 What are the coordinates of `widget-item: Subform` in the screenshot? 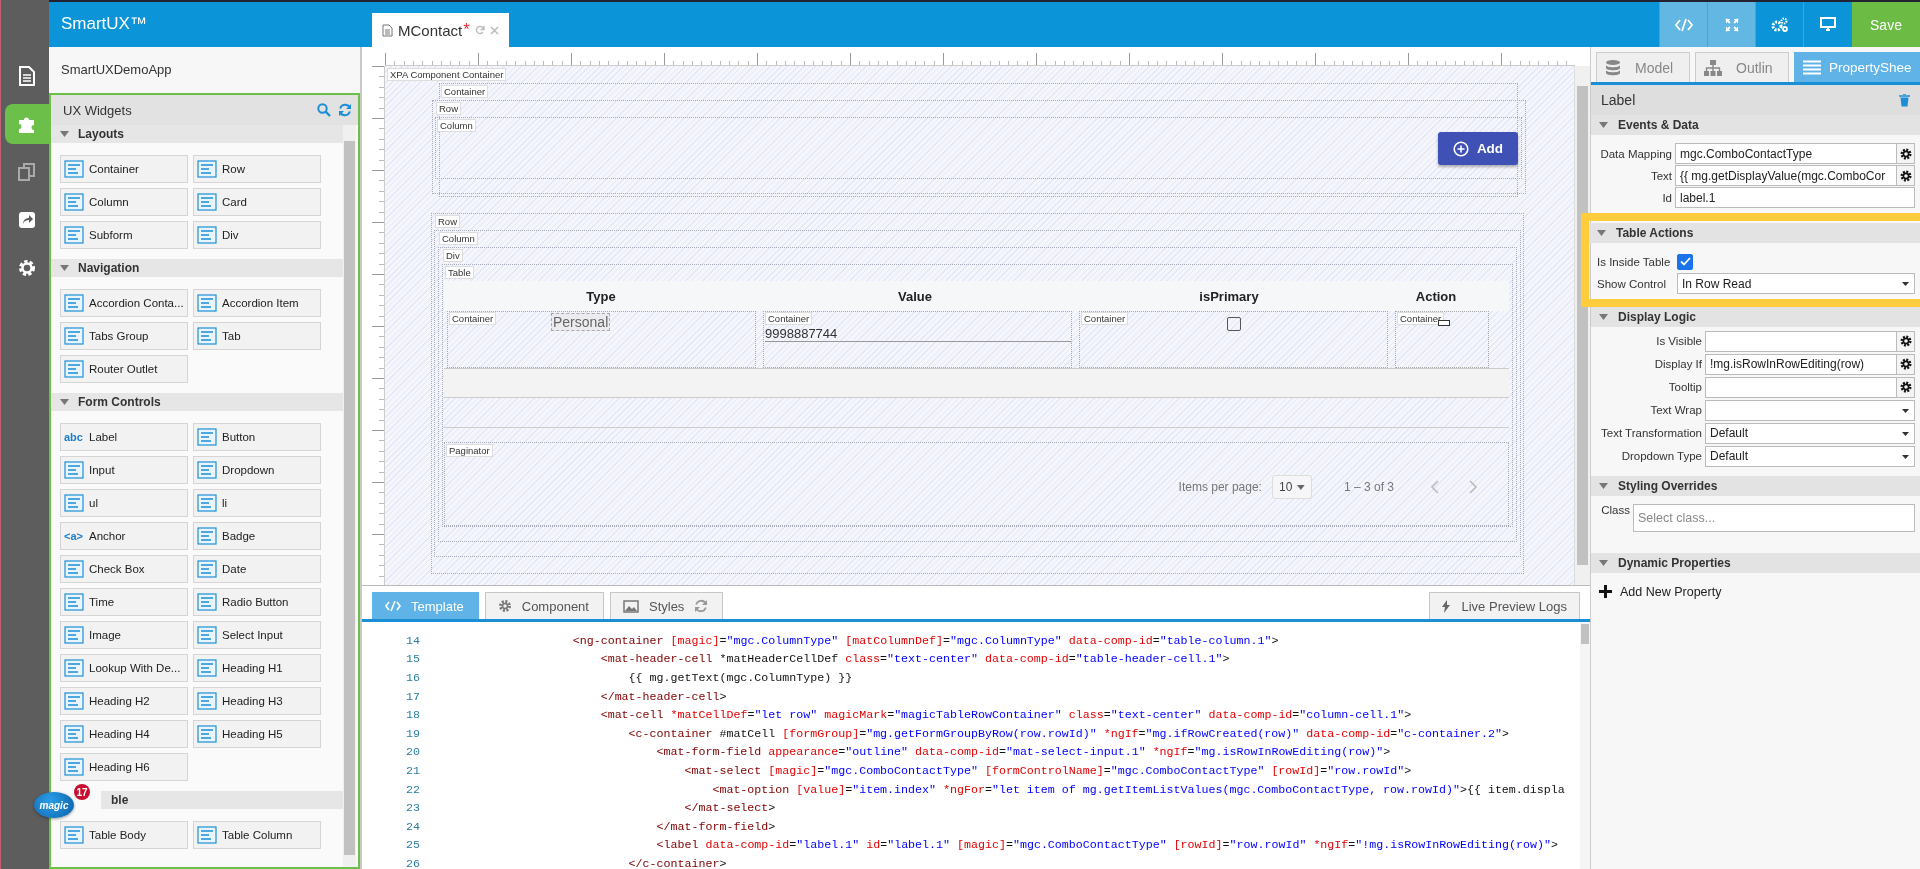 It's located at (124, 235).